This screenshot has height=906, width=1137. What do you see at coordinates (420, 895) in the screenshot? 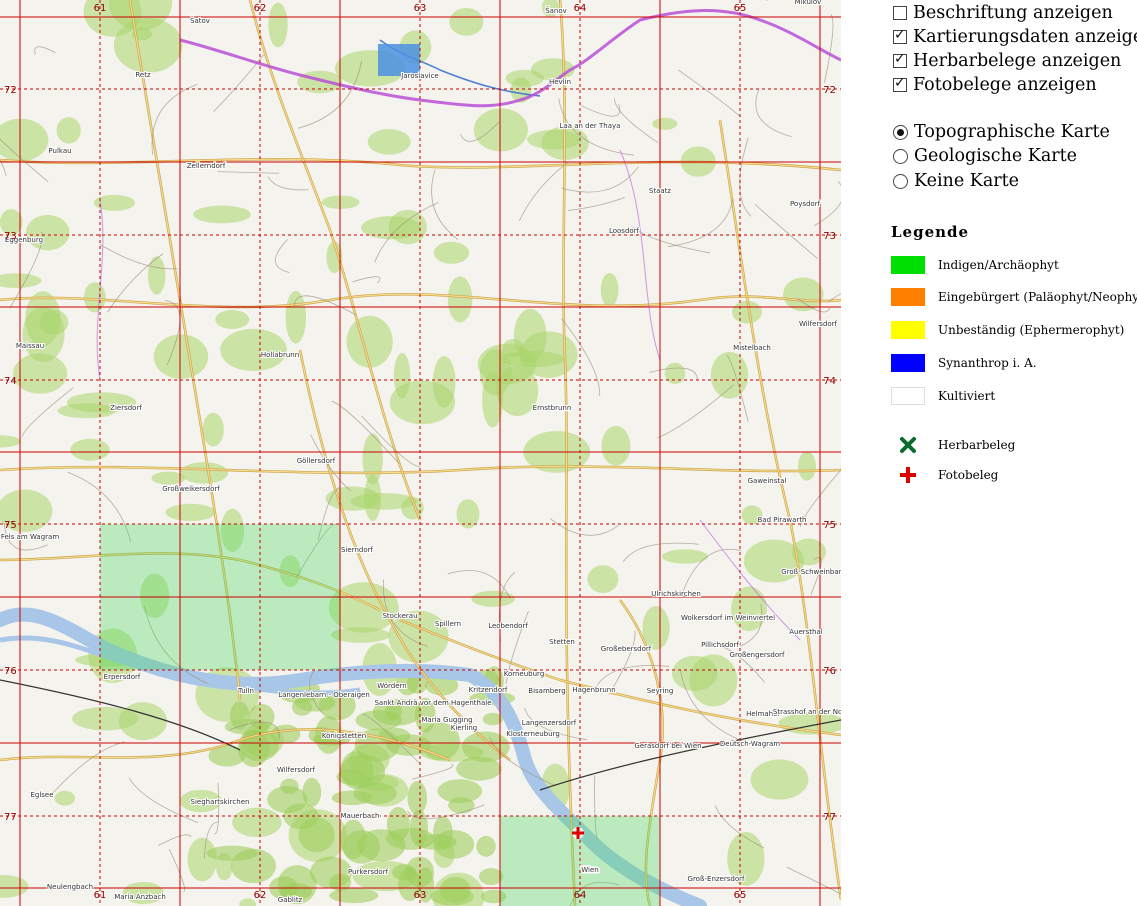
I see `grid-column-label: 63` at bounding box center [420, 895].